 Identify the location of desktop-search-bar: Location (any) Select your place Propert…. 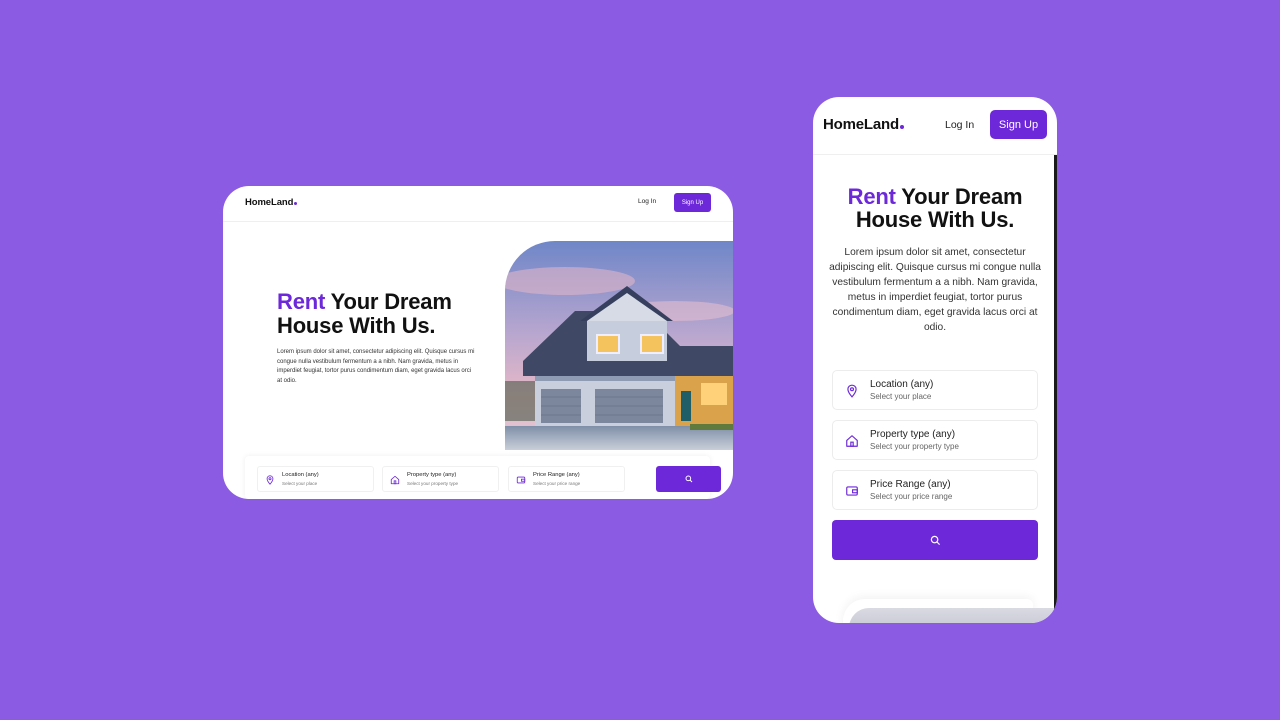
(483, 477).